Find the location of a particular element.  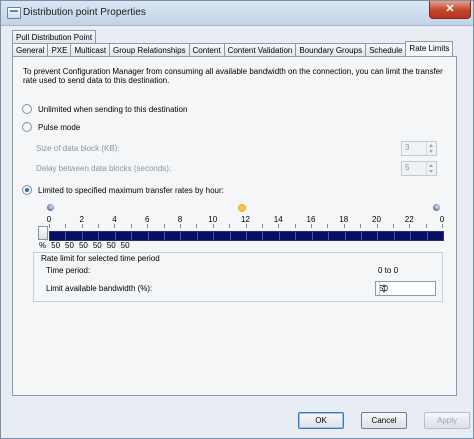

tab-pull-distribution-point: Pull Distribution Point is located at coordinates (54, 37).